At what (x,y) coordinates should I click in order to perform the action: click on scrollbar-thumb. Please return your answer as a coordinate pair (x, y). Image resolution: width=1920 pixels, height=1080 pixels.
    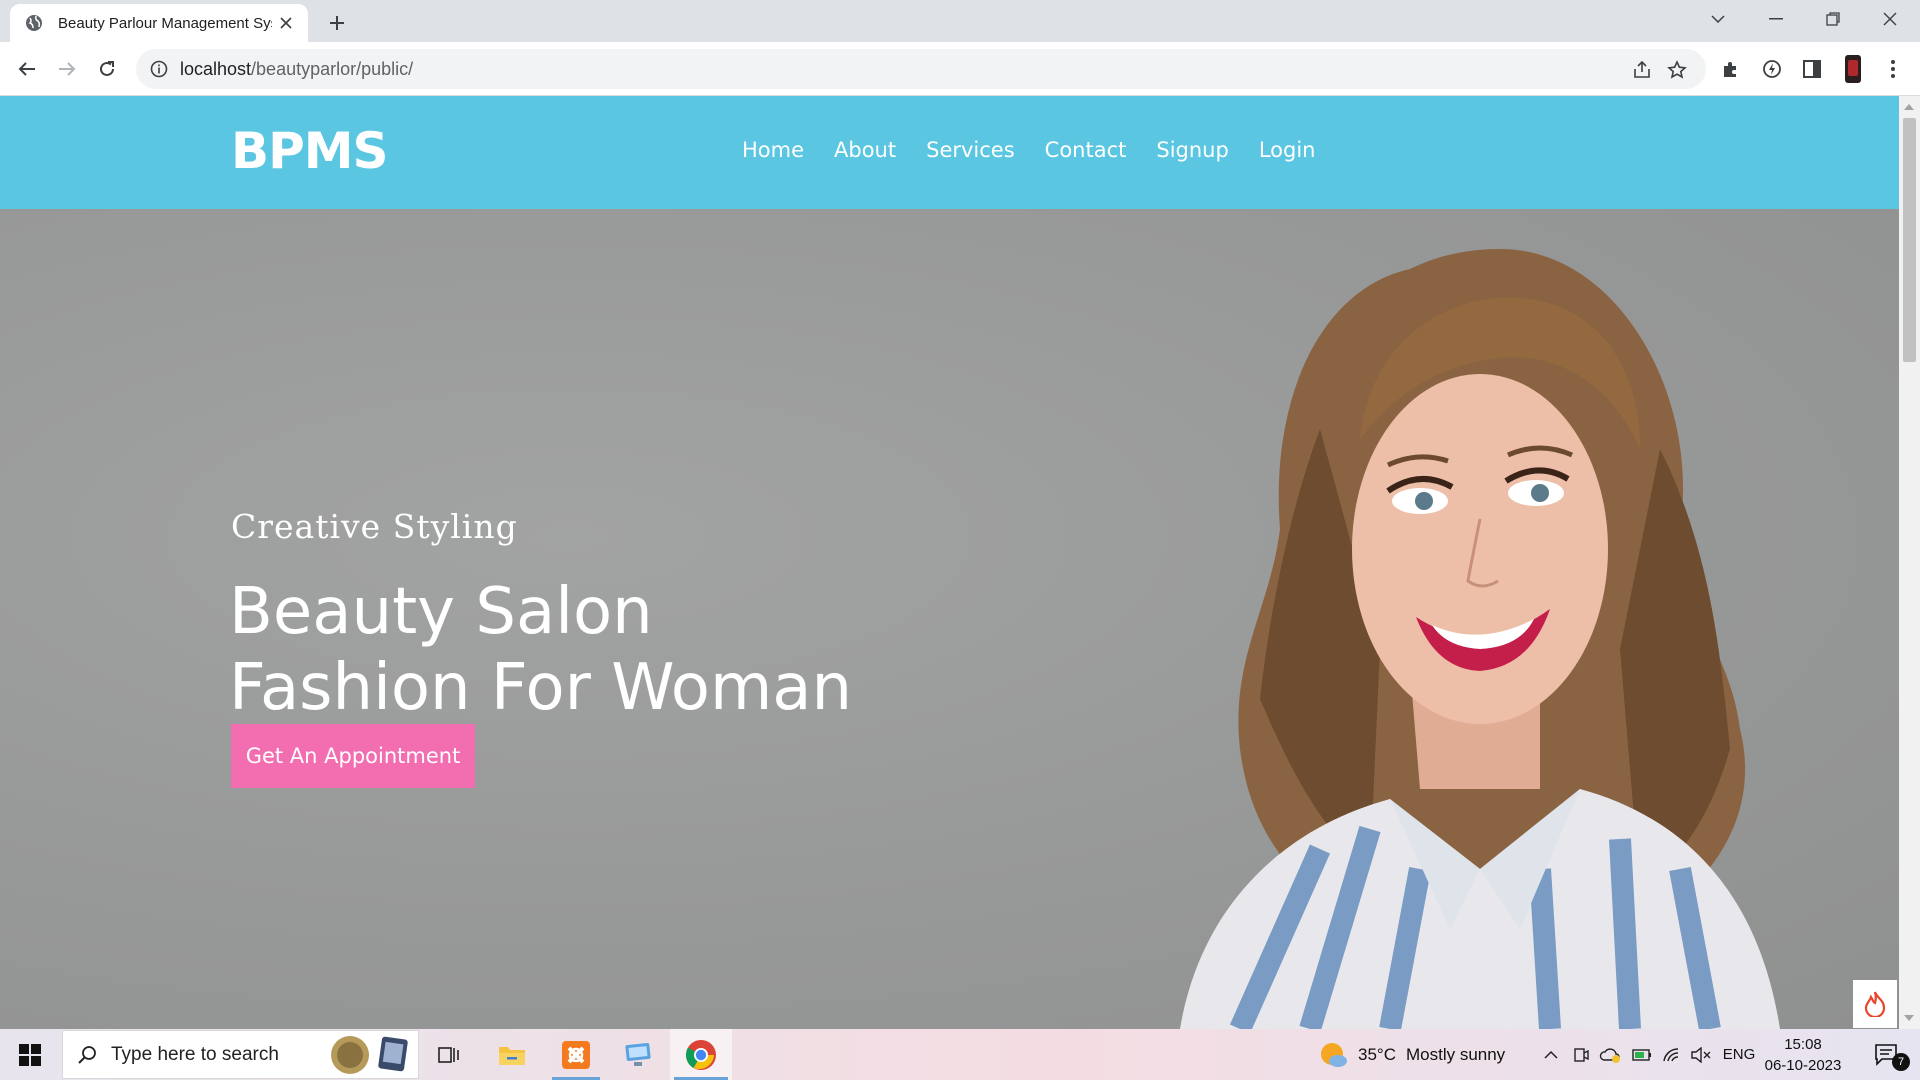
    Looking at the image, I should click on (1909, 240).